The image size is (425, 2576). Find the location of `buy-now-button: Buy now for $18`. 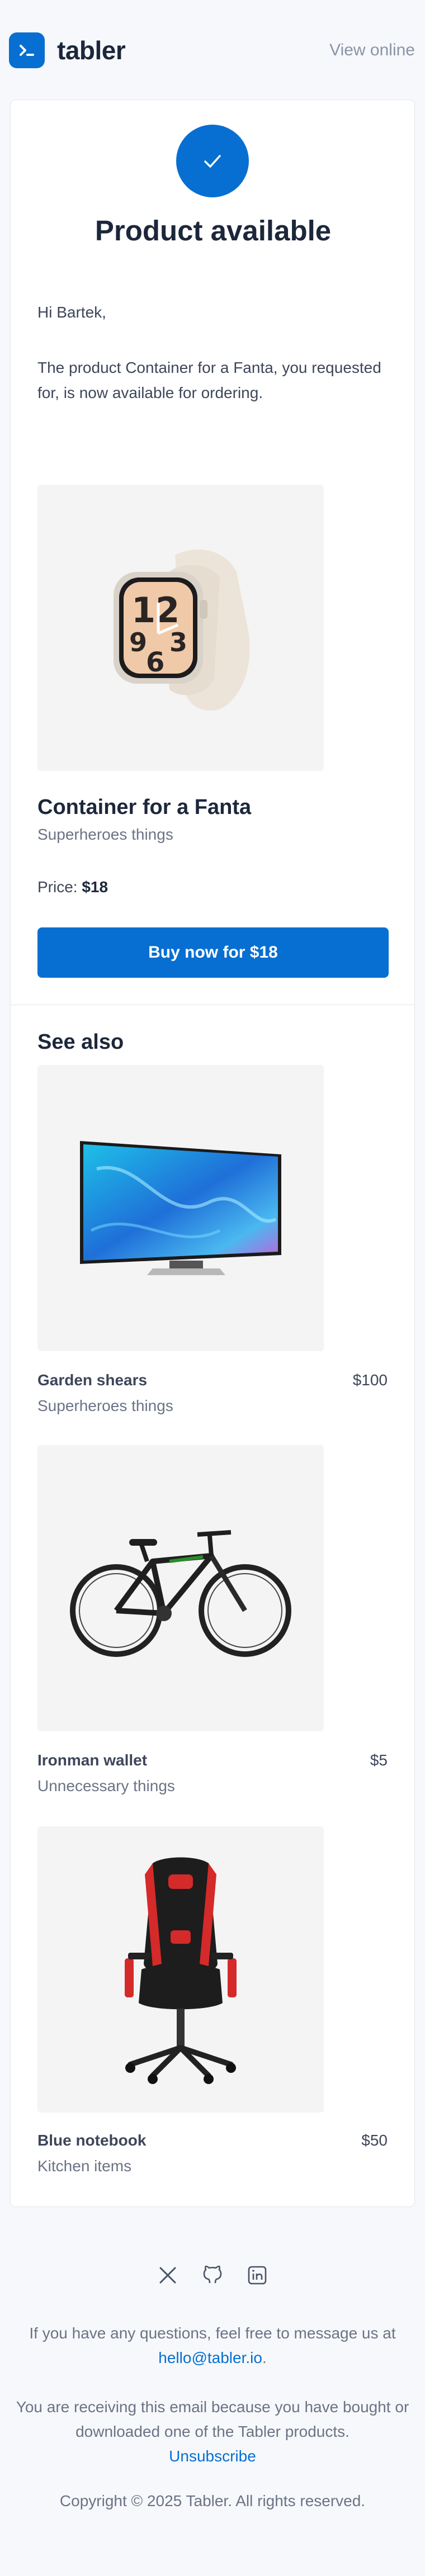

buy-now-button: Buy now for $18 is located at coordinates (213, 953).